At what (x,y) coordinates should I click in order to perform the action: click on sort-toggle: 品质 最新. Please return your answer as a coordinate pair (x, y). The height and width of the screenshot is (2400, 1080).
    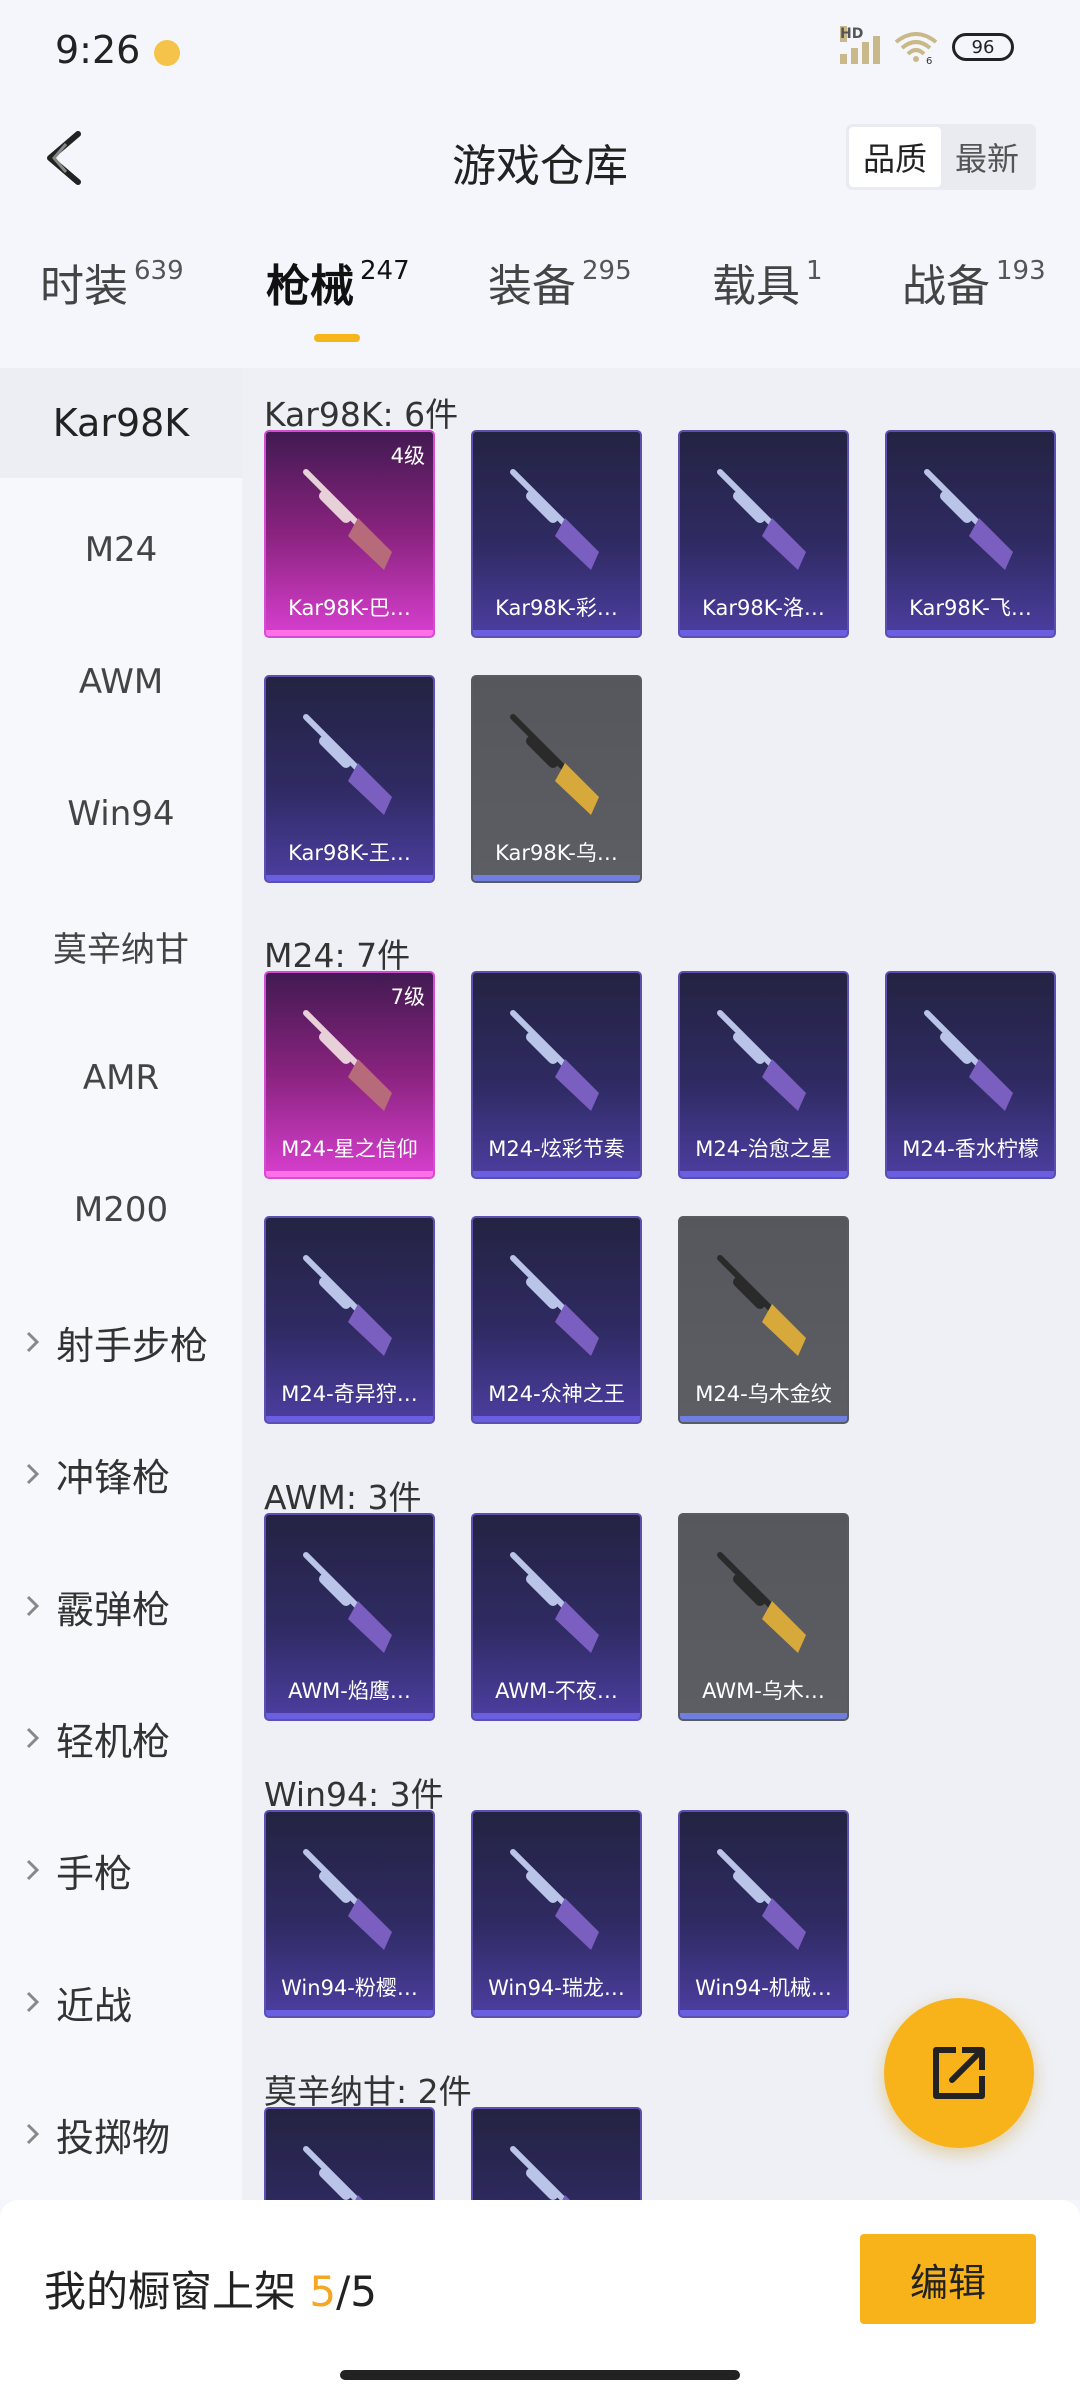
    Looking at the image, I should click on (940, 157).